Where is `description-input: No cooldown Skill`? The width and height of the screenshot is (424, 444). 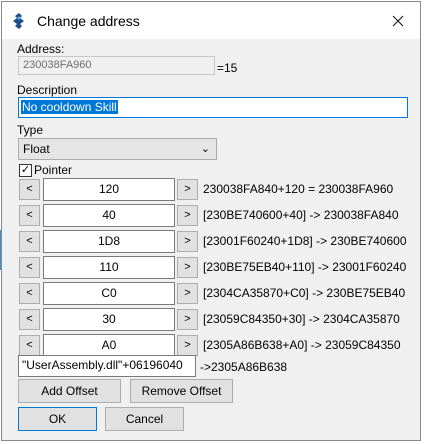
description-input: No cooldown Skill is located at coordinates (213, 107).